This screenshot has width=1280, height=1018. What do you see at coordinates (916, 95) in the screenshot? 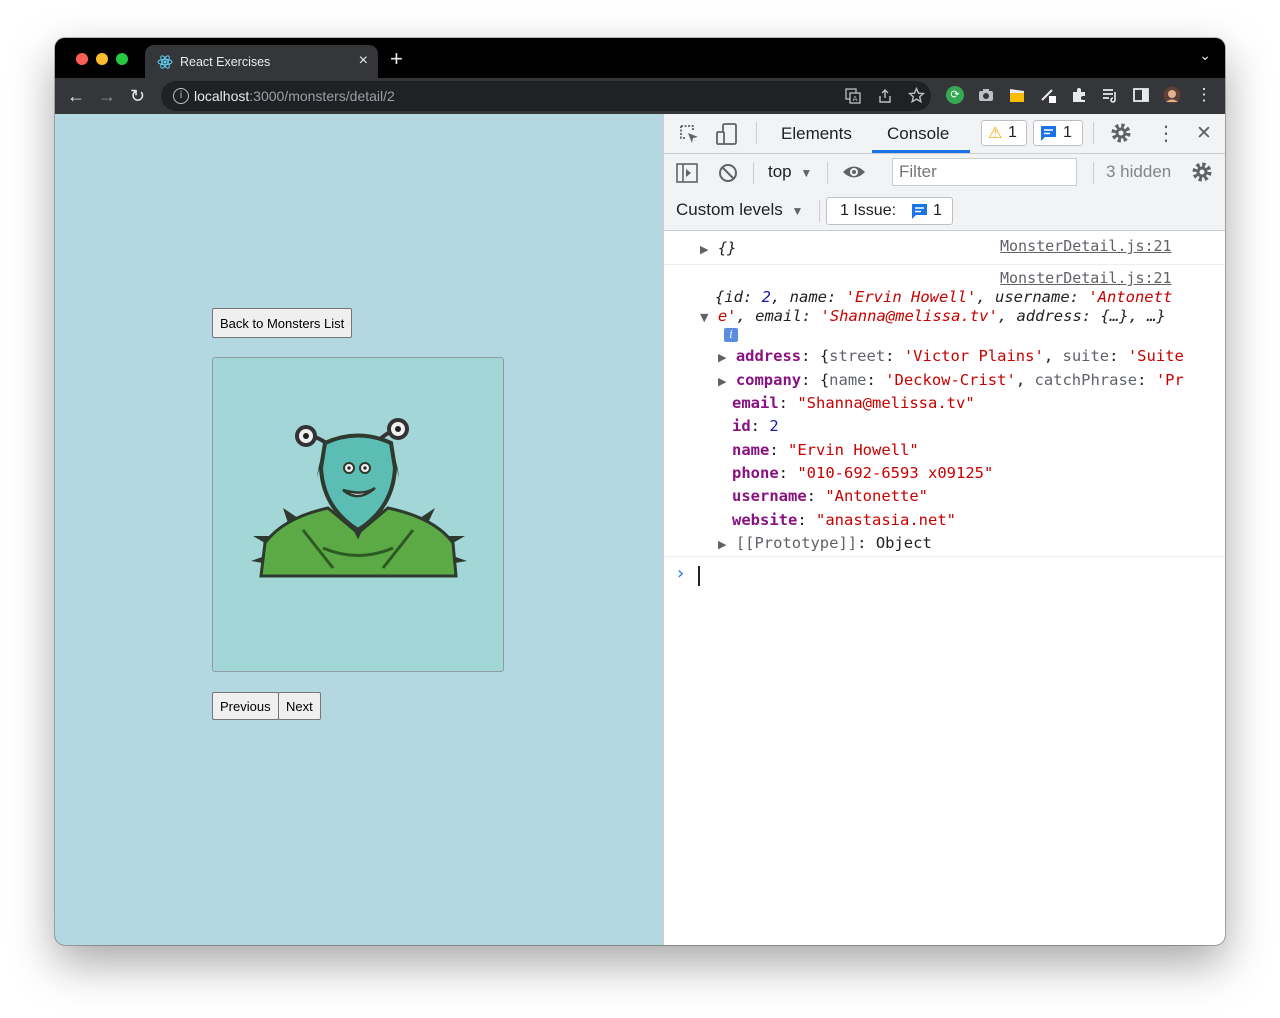
I see `bookmark-star-icon` at bounding box center [916, 95].